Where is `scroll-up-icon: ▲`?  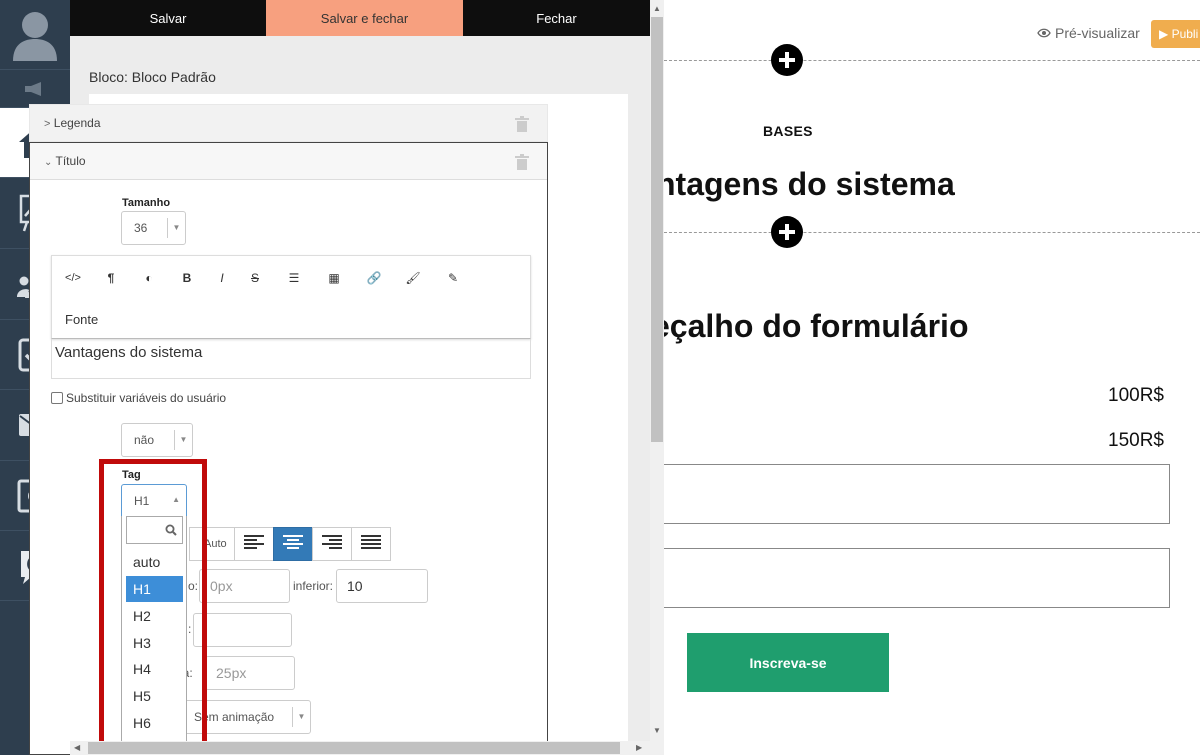
scroll-up-icon: ▲ is located at coordinates (657, 8).